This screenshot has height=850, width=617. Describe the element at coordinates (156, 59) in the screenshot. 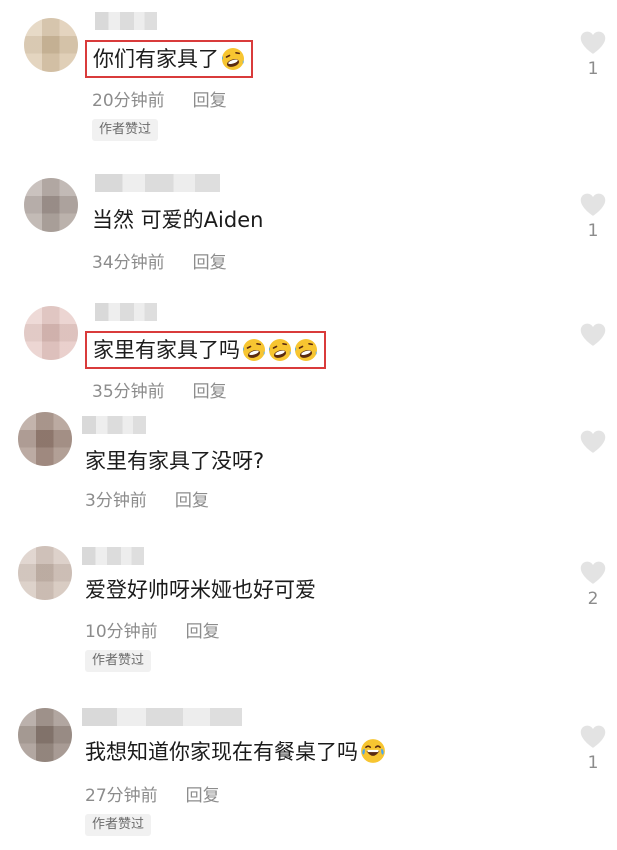

I see `comment-text: 你们有家具了` at that location.